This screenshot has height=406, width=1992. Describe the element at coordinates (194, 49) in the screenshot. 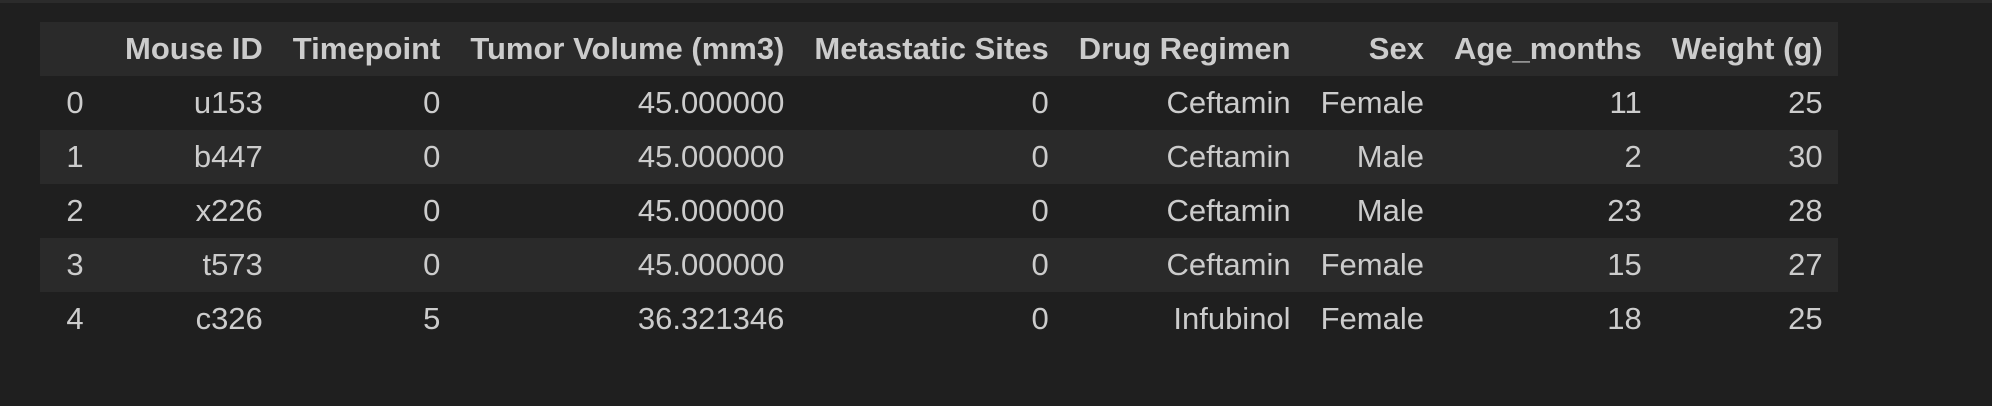

I see `column-header-mouse-id: Mouse ID` at that location.